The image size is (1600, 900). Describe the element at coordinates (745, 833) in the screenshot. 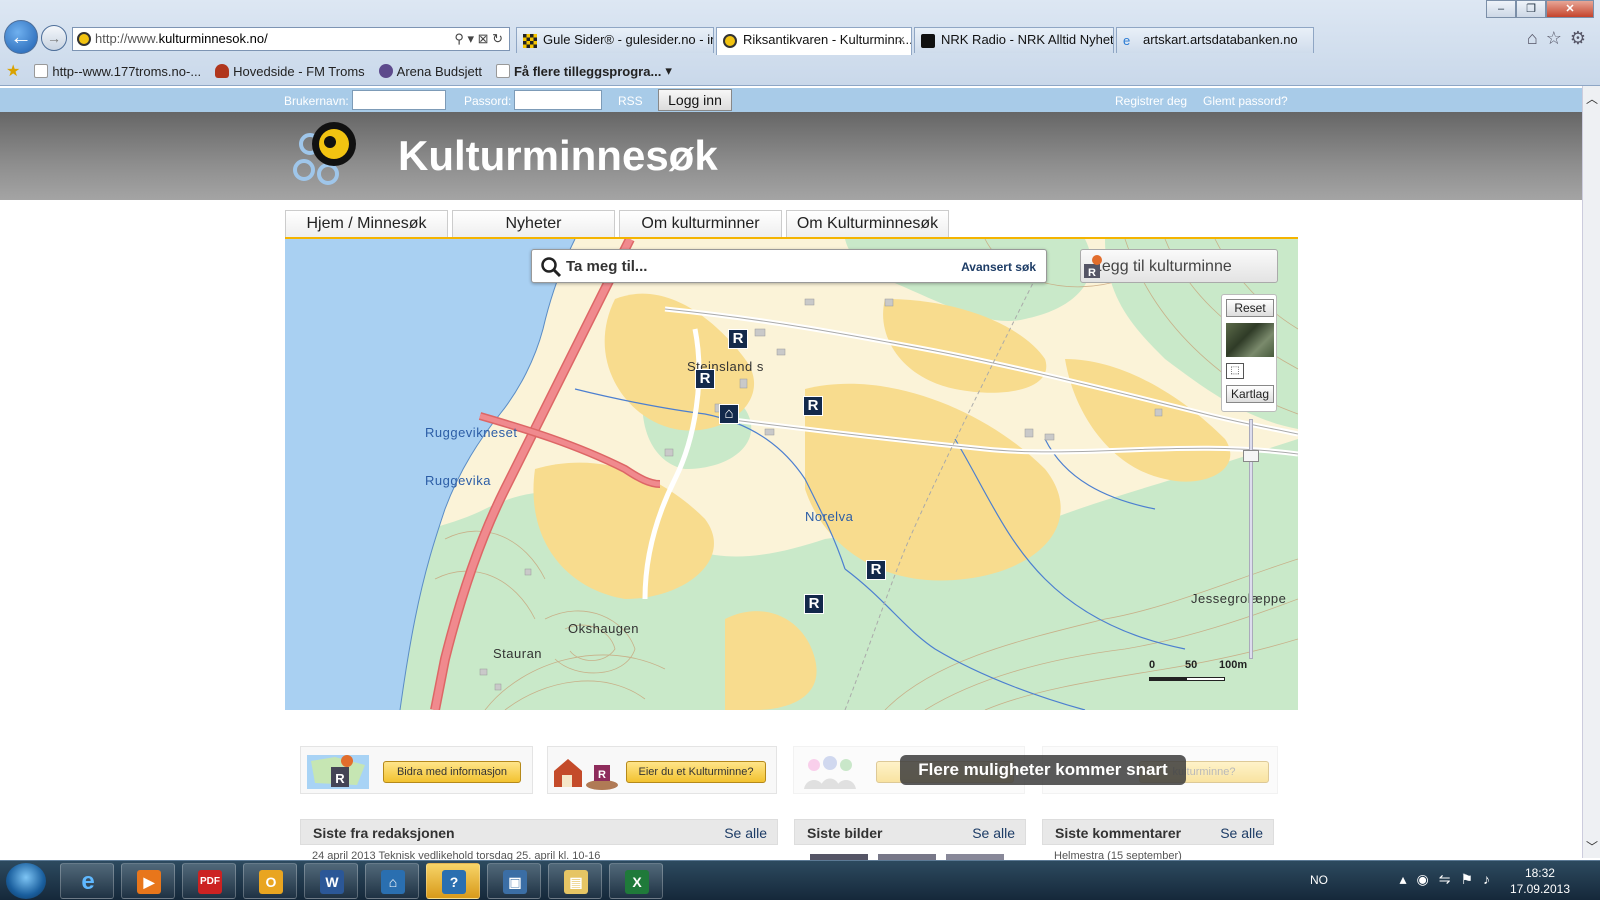

I see `panel-news-see-all: Se alle` at that location.